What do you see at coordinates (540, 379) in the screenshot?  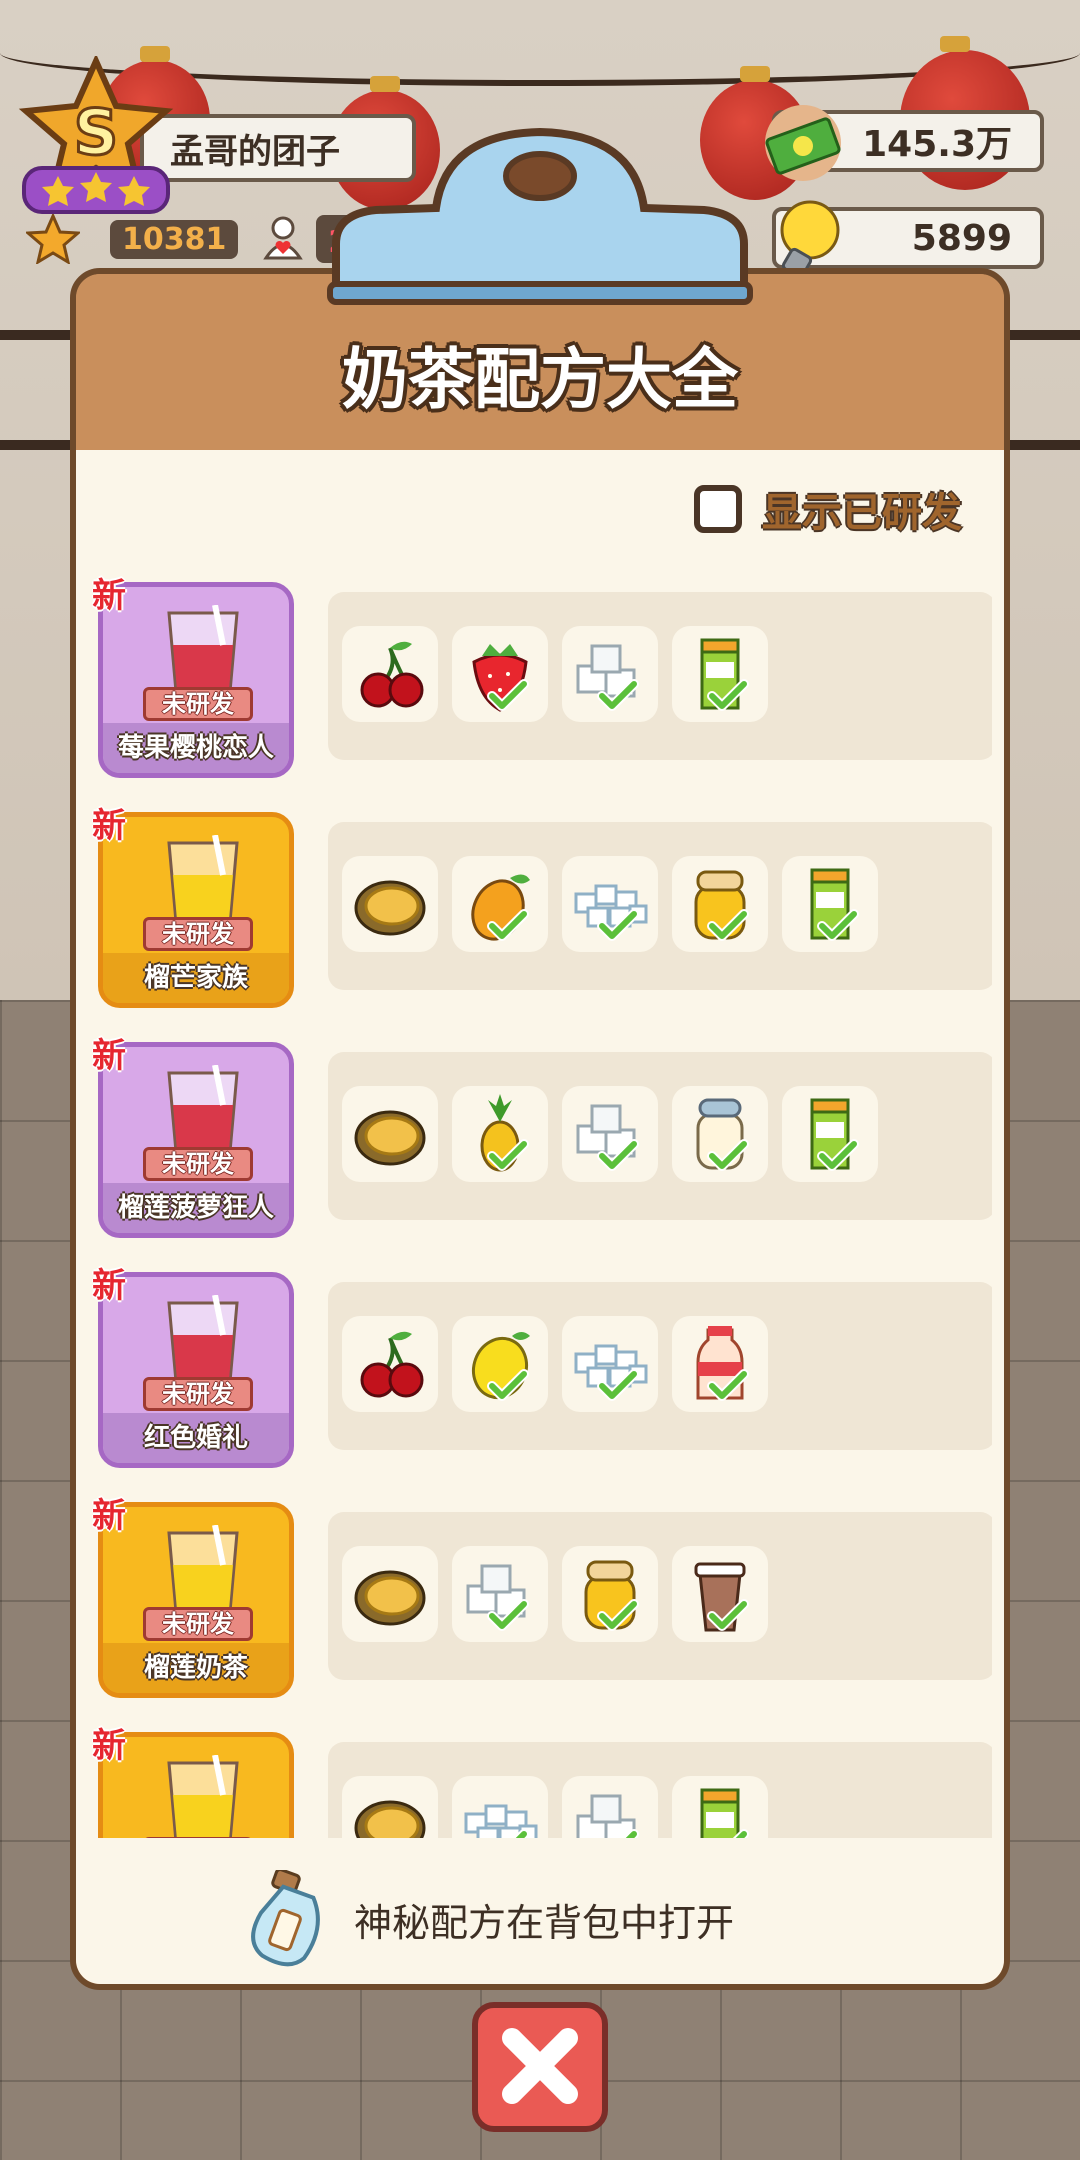 I see `panel-title: 奶茶配方大全` at bounding box center [540, 379].